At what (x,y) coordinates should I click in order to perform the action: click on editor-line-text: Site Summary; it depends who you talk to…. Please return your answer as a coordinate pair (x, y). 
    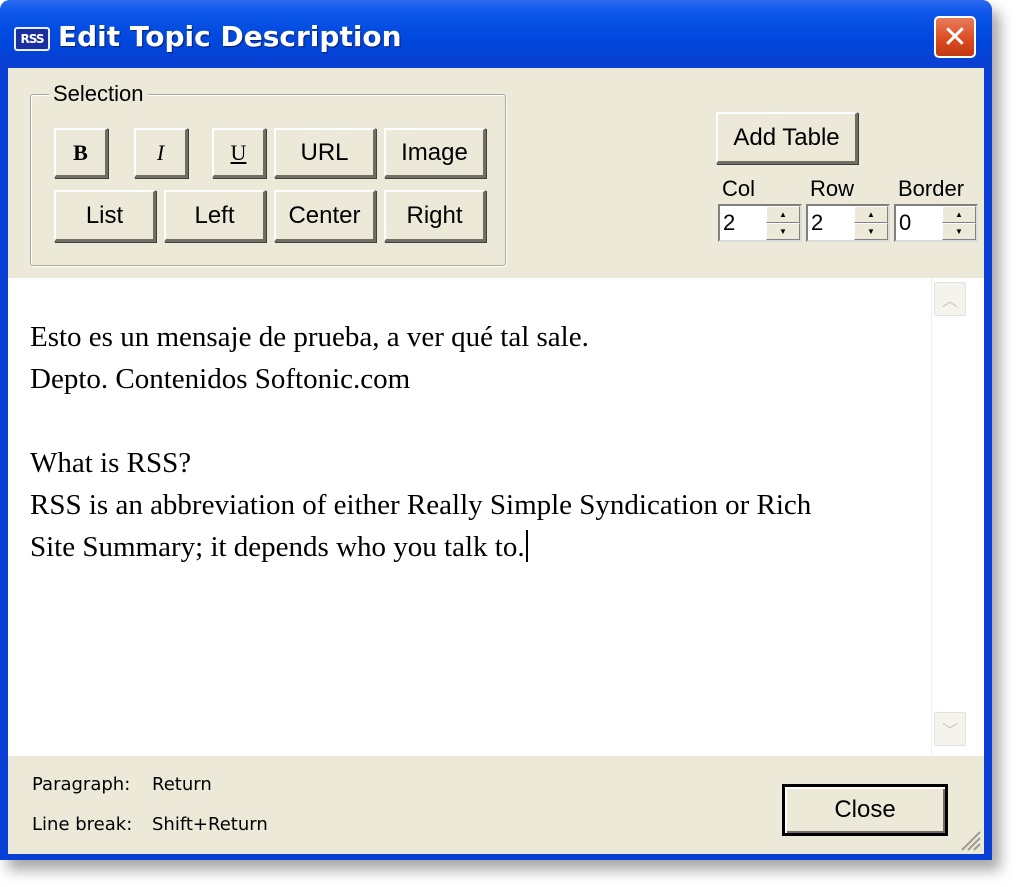
    Looking at the image, I should click on (277, 547).